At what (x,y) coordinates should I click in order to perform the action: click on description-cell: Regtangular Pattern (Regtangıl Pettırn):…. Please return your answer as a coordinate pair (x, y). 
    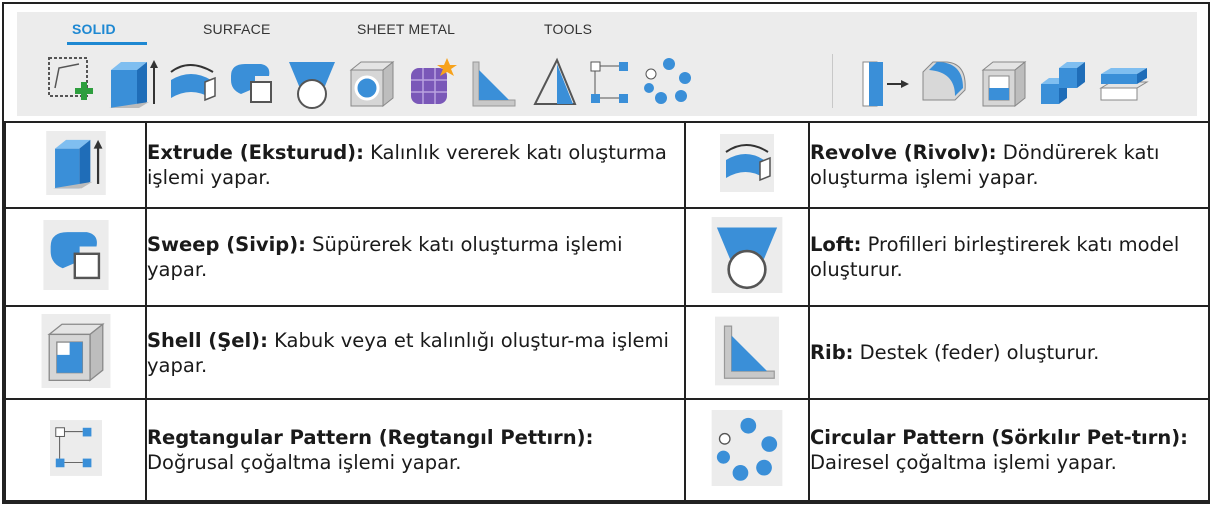
    Looking at the image, I should click on (415, 450).